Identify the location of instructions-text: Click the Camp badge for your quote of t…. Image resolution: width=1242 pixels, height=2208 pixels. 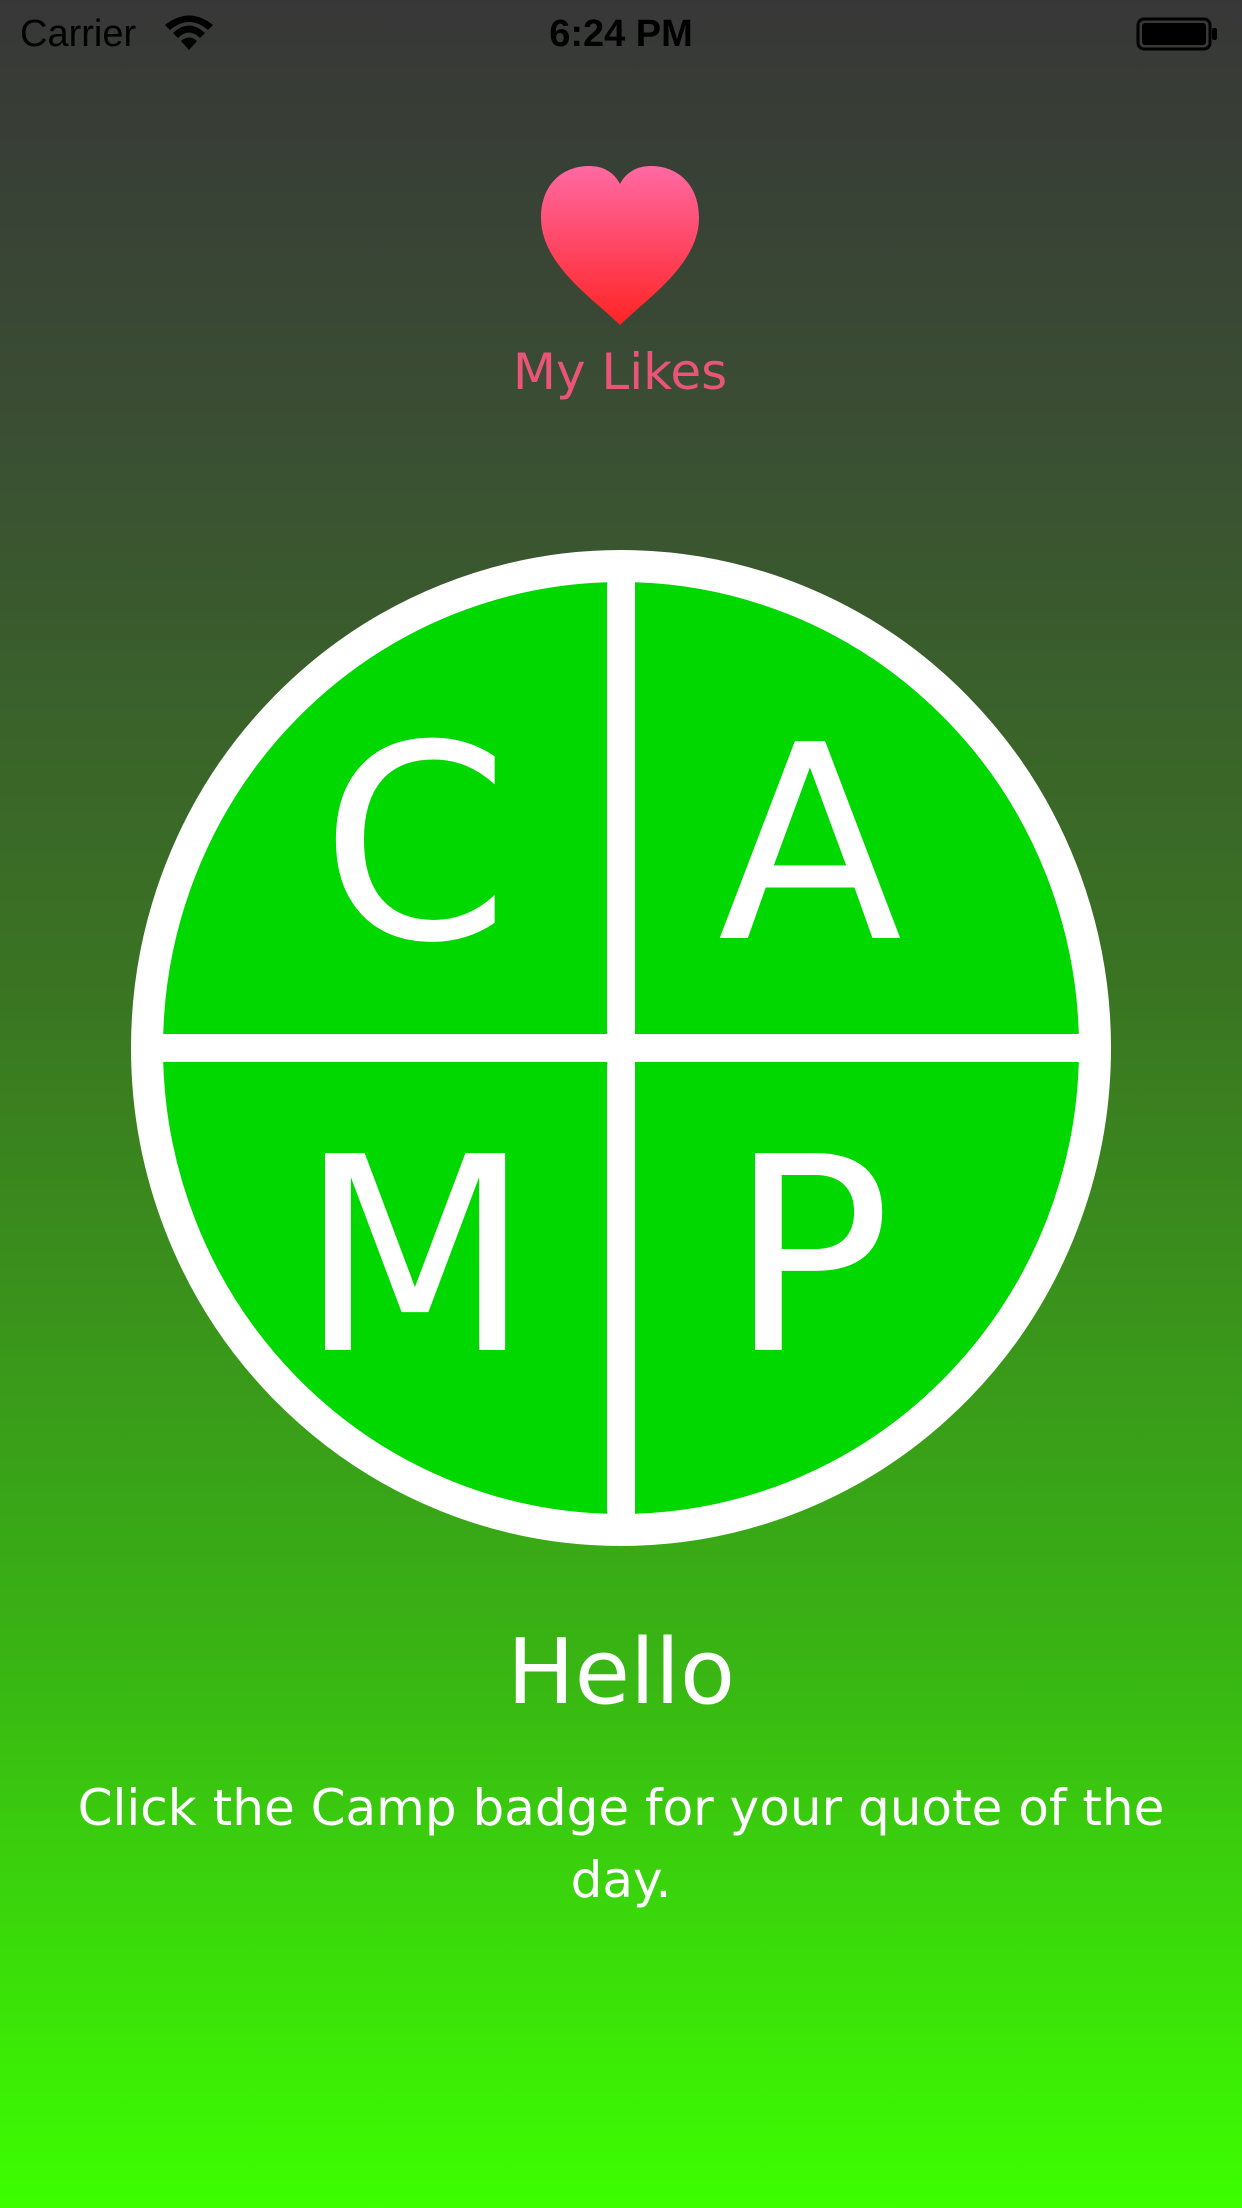
(621, 1844).